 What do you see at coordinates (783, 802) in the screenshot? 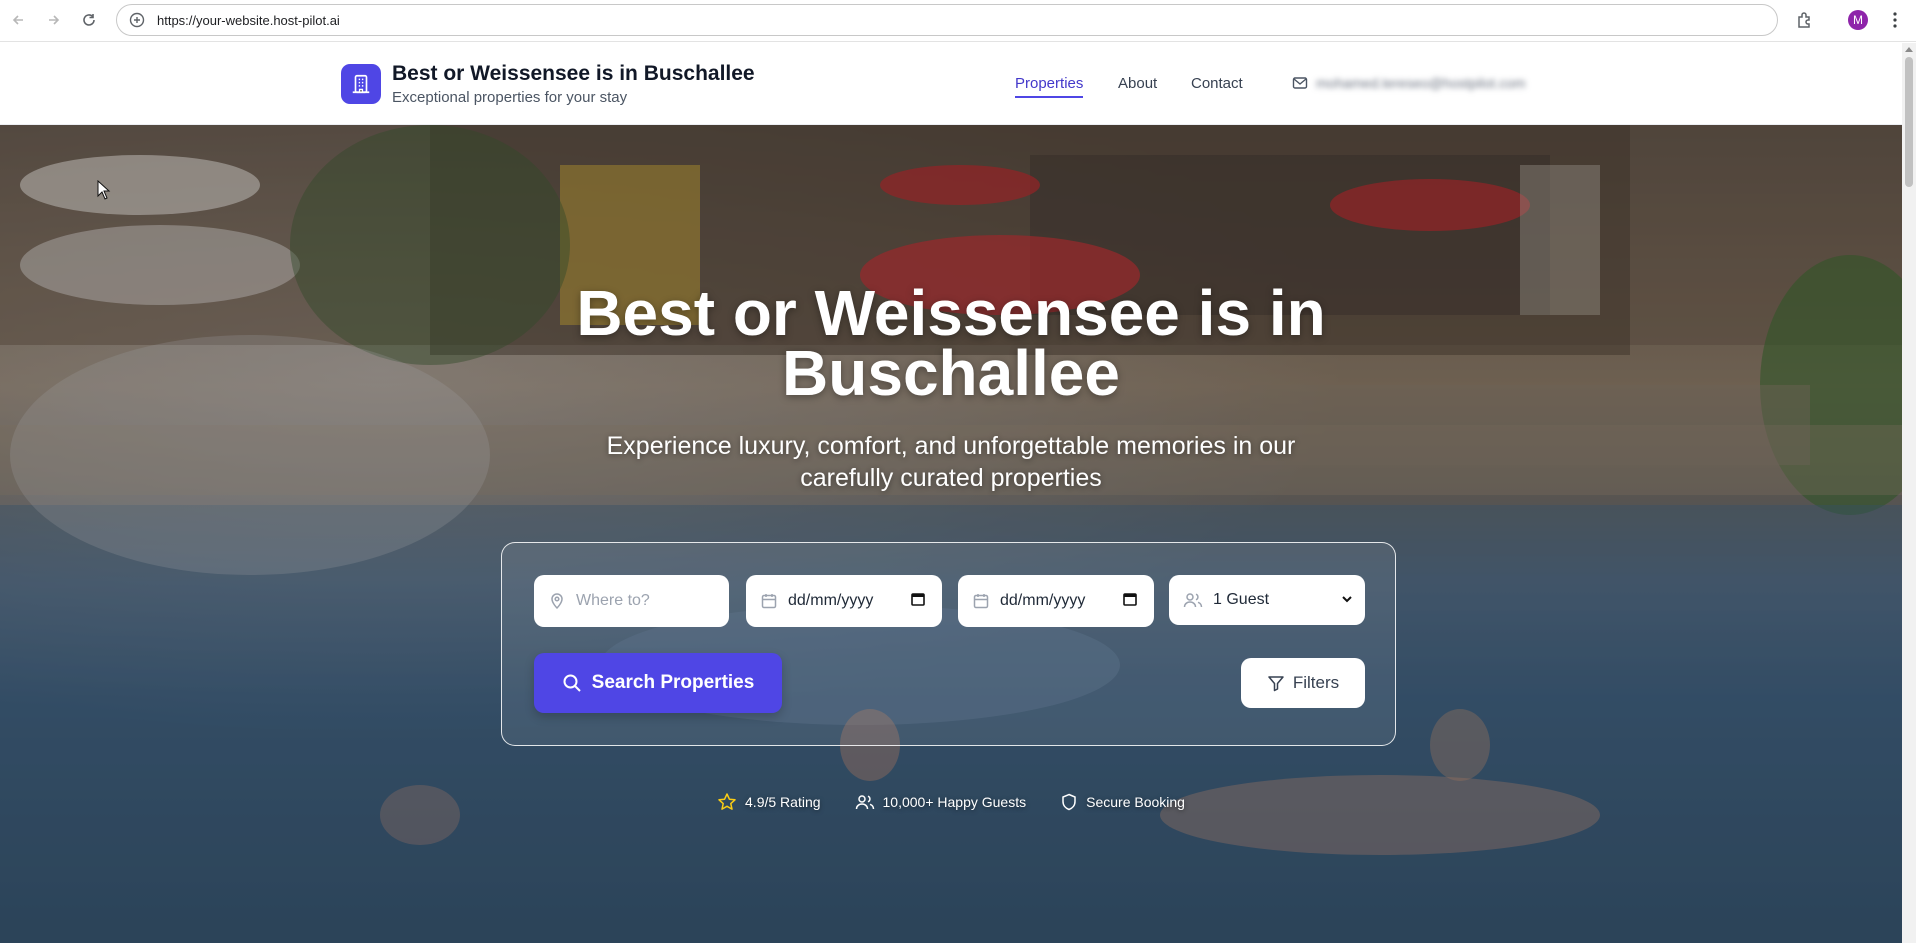
I see `rating-text: 4.9/5 Rating` at bounding box center [783, 802].